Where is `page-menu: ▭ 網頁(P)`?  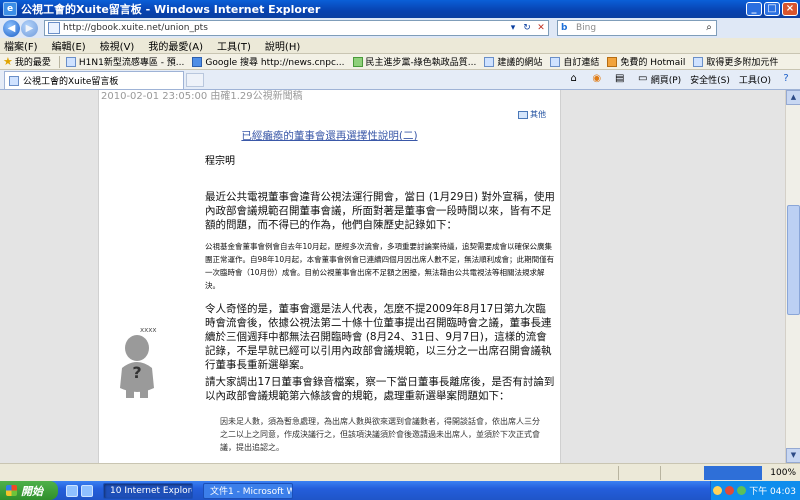
page-menu: ▭ 網頁(P) is located at coordinates (659, 79).